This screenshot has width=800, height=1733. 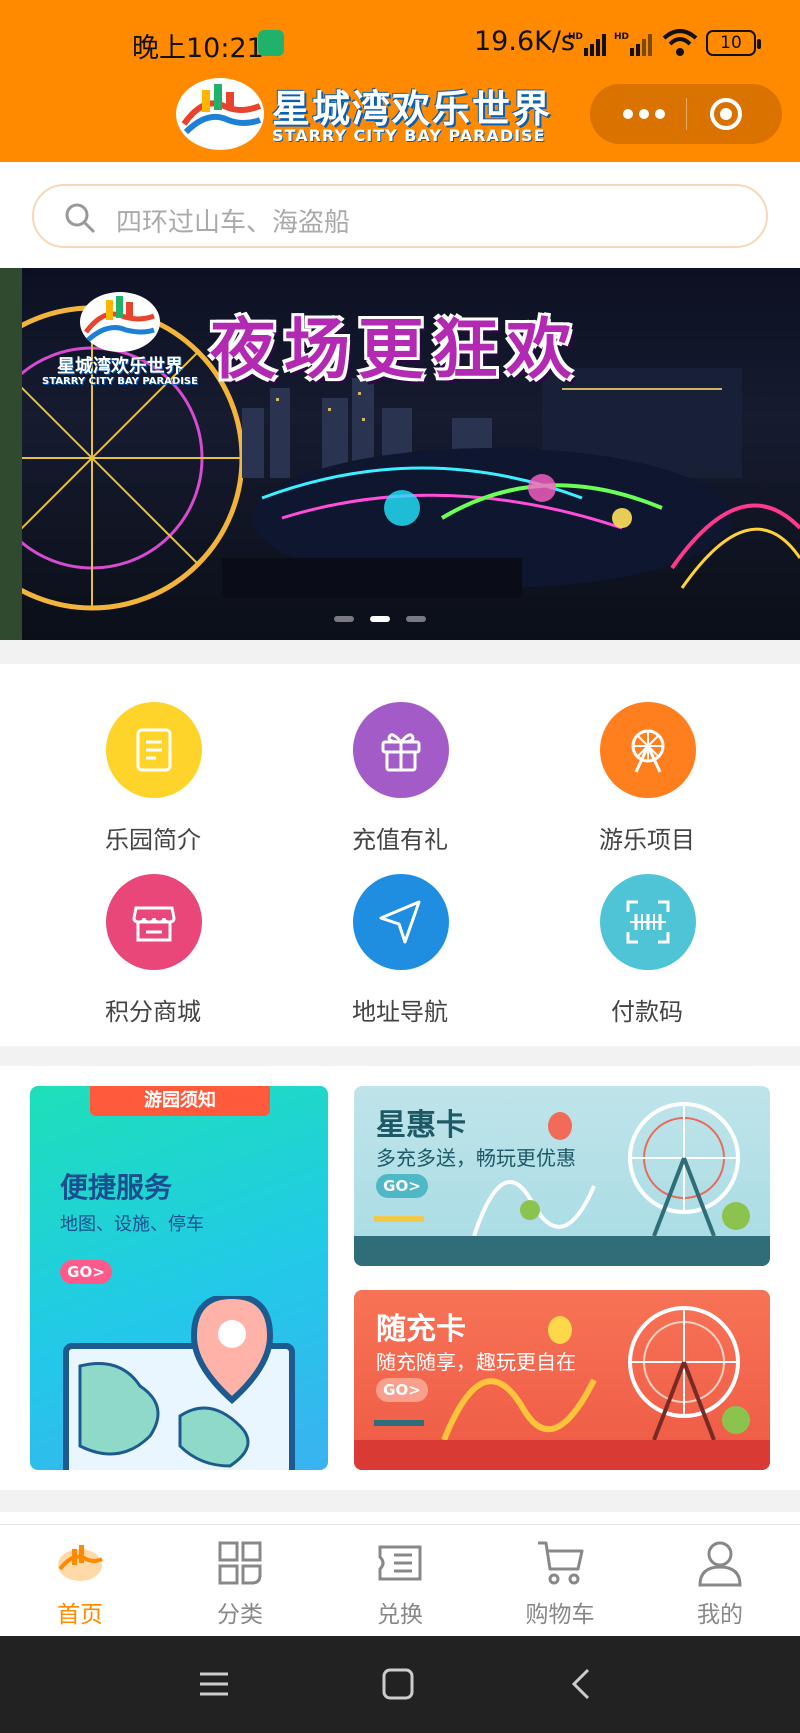 I want to click on card-title: 星惠卡, so click(x=421, y=1125).